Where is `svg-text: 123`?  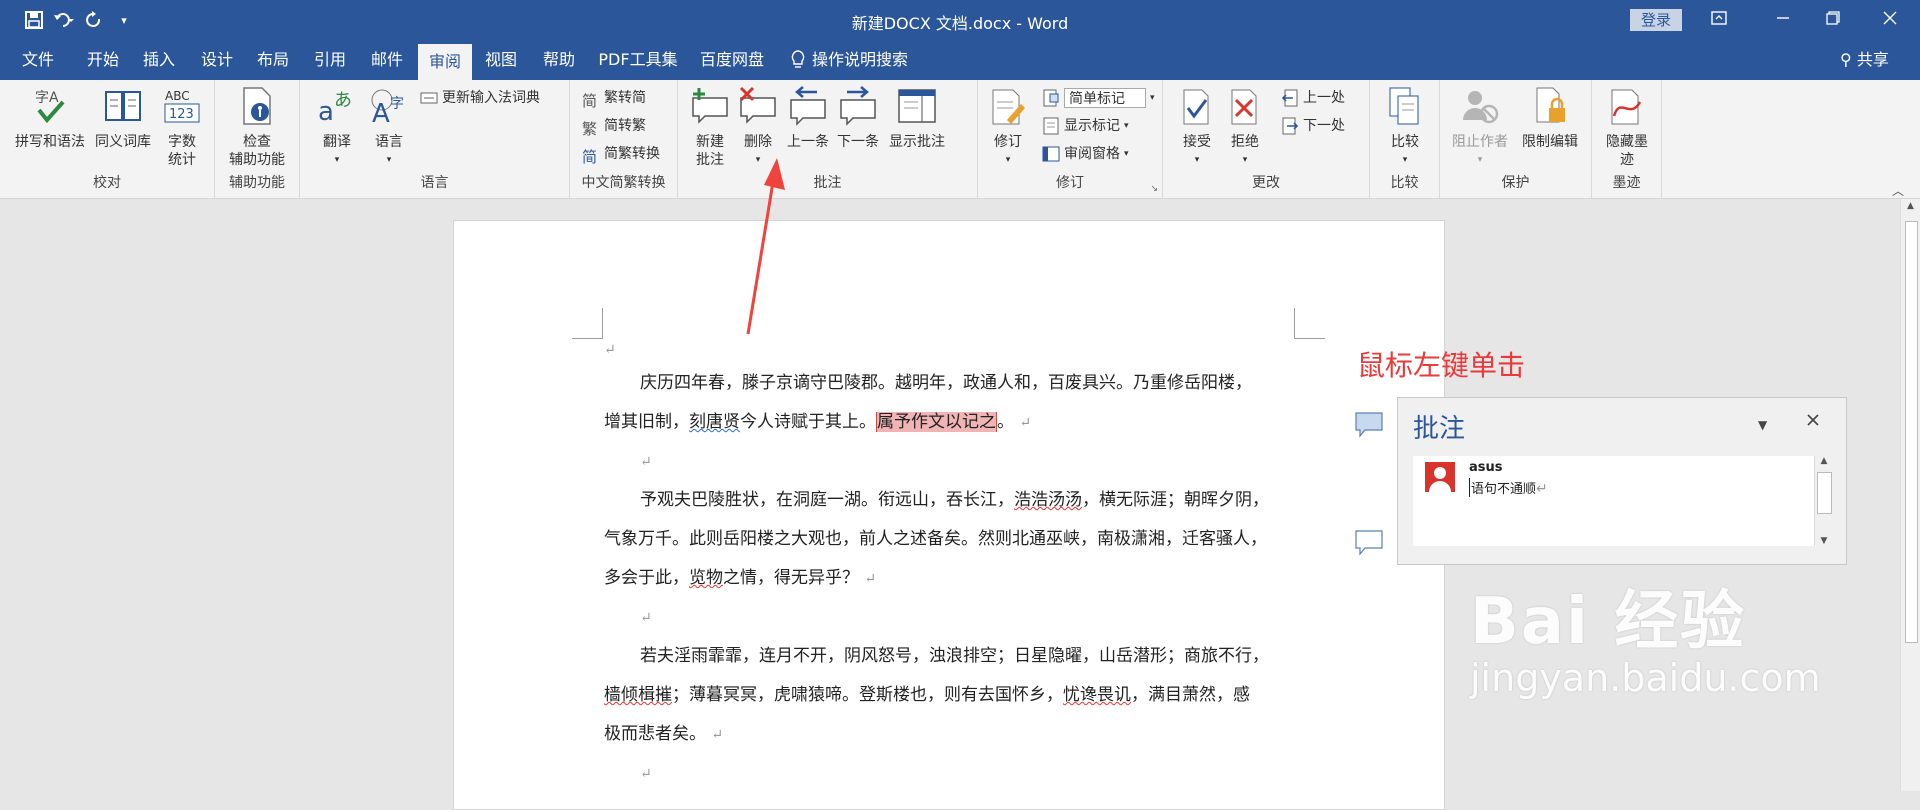 svg-text: 123 is located at coordinates (181, 114).